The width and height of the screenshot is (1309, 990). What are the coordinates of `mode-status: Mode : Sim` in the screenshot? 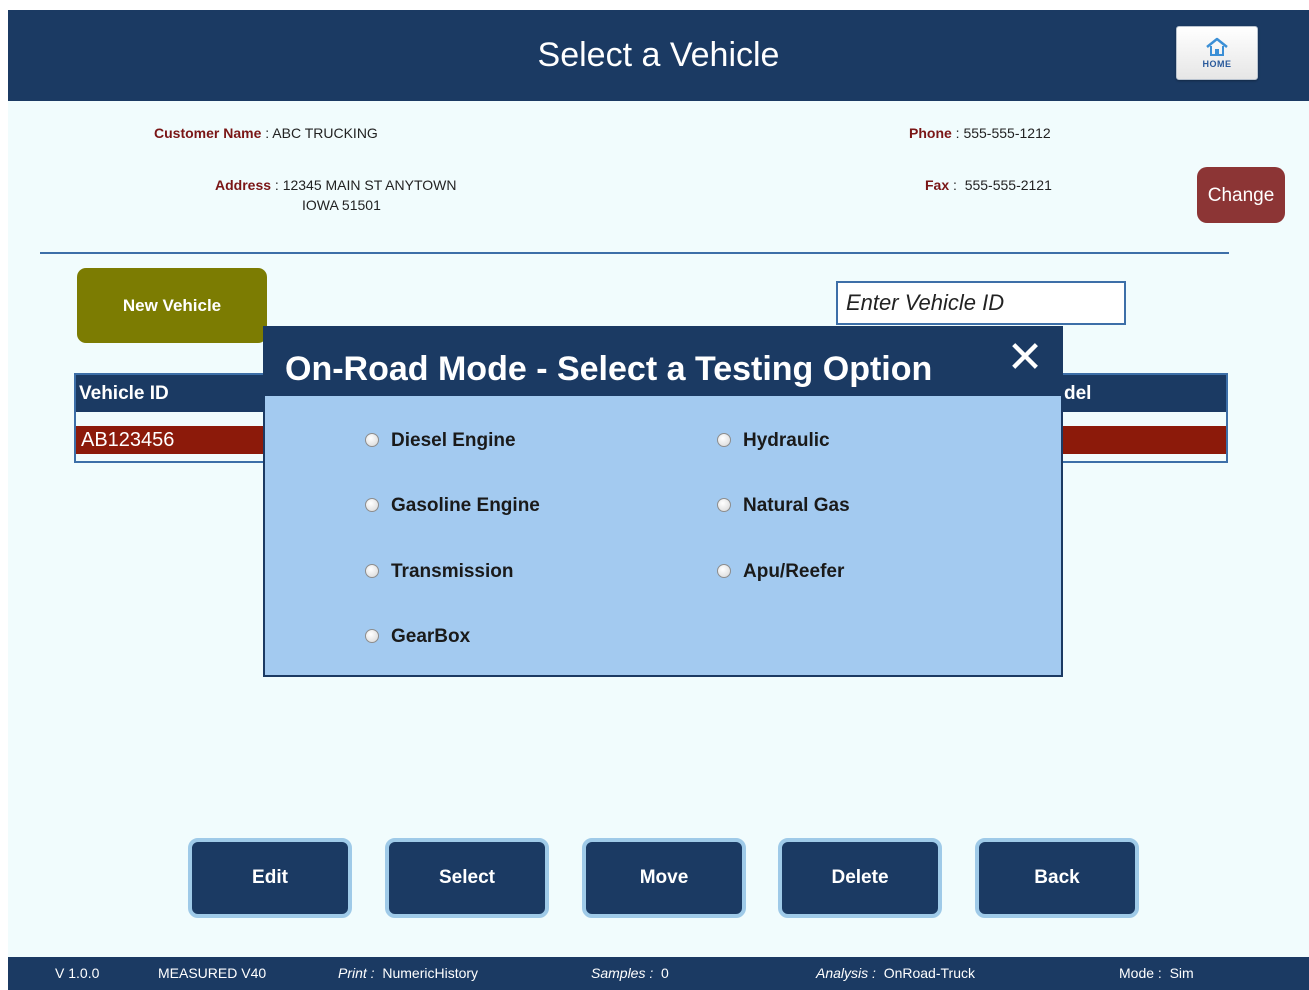 It's located at (1156, 973).